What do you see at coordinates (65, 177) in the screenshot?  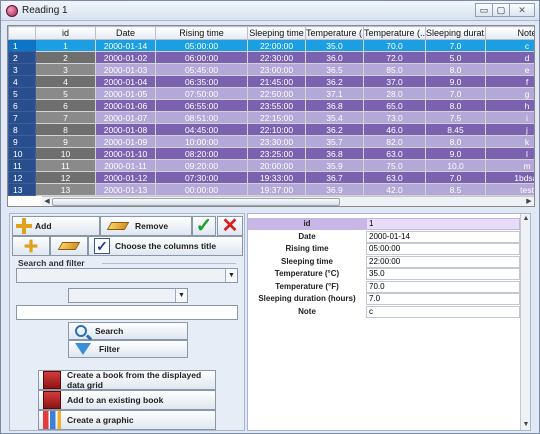 I see `table-cell-id: 12` at bounding box center [65, 177].